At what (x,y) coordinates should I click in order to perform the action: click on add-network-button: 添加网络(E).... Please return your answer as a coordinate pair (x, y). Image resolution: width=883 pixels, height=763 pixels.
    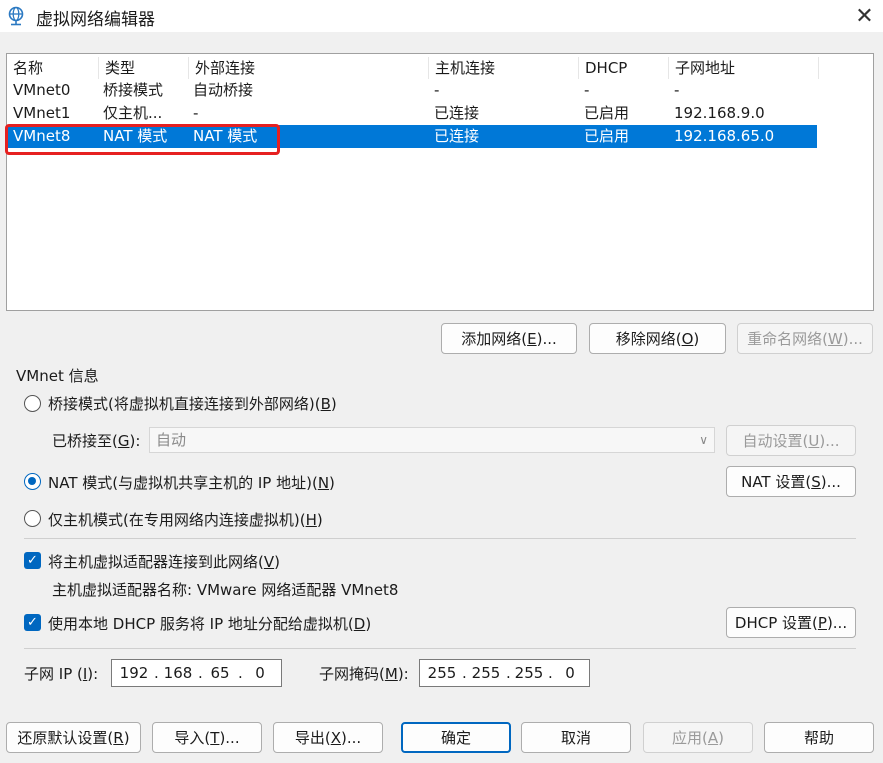
    Looking at the image, I should click on (509, 338).